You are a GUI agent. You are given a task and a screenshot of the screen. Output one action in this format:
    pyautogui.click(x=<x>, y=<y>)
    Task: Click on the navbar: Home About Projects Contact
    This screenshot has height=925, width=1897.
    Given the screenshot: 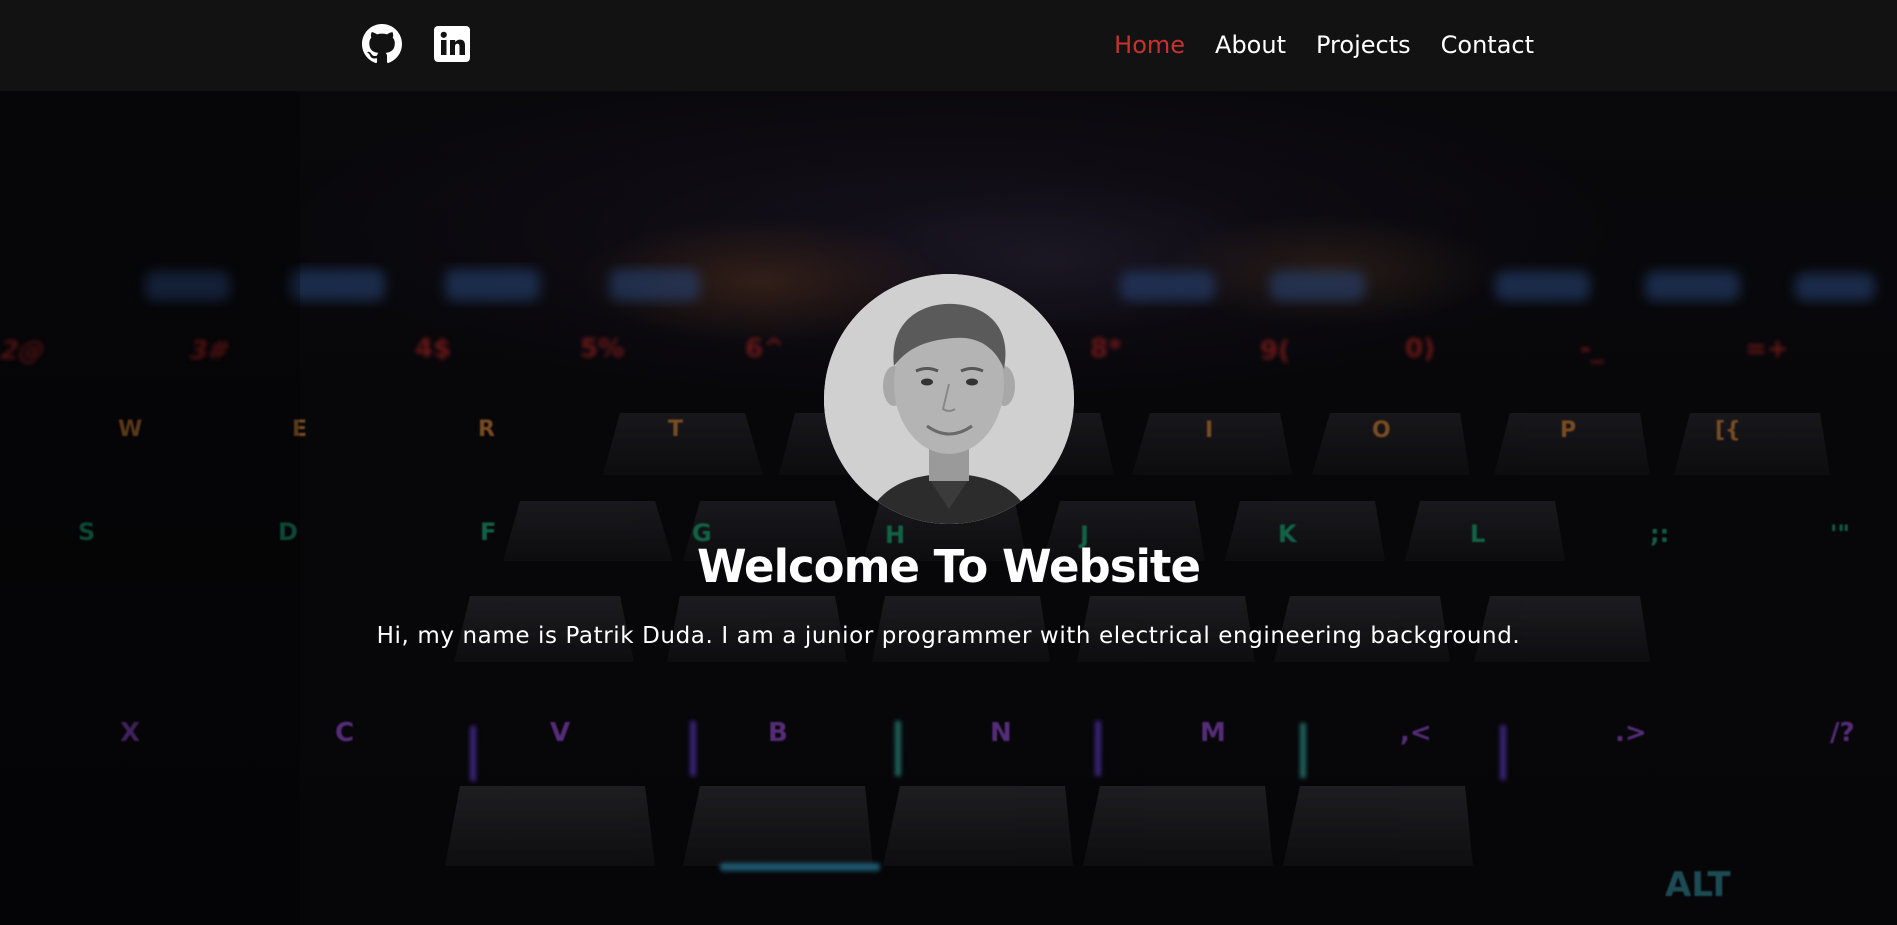 What is the action you would take?
    pyautogui.click(x=948, y=45)
    